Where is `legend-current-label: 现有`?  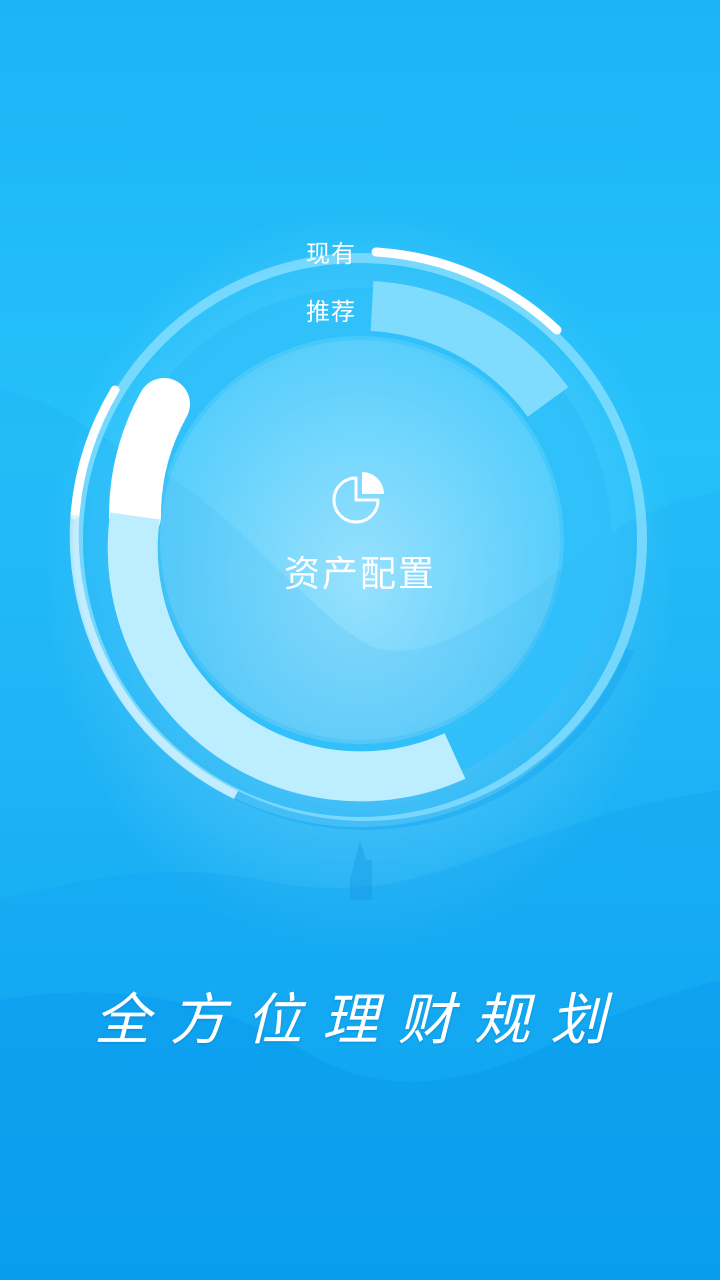
legend-current-label: 现有 is located at coordinates (331, 254).